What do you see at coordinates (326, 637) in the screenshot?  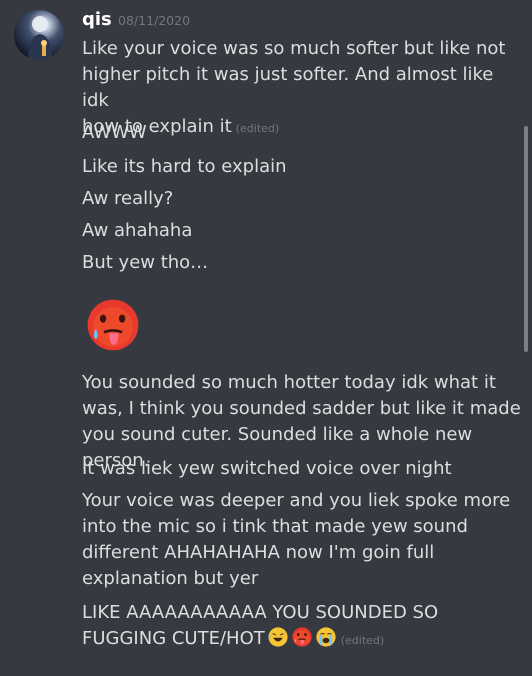 I see `loudly-crying-icon` at bounding box center [326, 637].